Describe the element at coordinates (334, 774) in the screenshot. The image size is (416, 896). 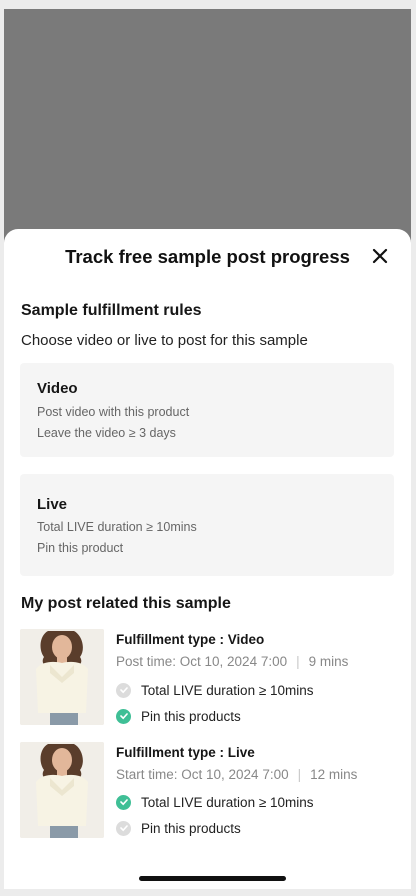
I see `post-duration: 12 mins` at that location.